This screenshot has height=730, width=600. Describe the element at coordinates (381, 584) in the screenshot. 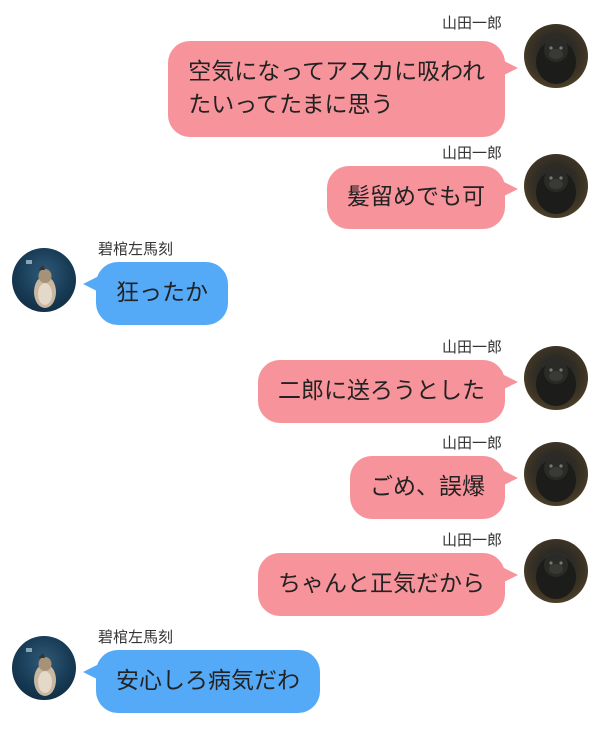

I see `message-bubble: ちゃんと正気だから` at that location.